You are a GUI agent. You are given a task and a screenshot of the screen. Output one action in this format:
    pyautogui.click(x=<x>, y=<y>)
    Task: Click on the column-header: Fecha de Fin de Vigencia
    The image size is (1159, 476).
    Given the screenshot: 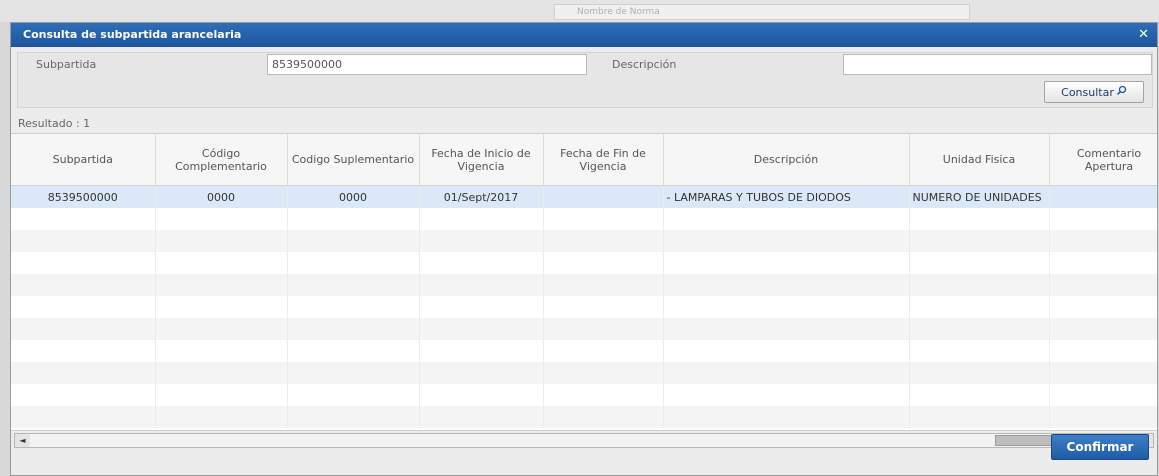 What is the action you would take?
    pyautogui.click(x=603, y=160)
    